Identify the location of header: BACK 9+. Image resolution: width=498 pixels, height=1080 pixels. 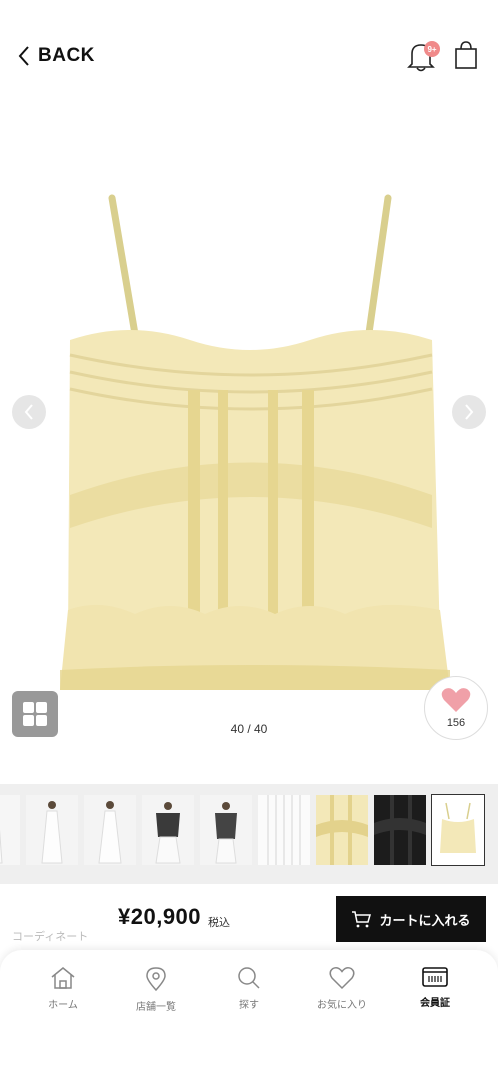
(249, 55).